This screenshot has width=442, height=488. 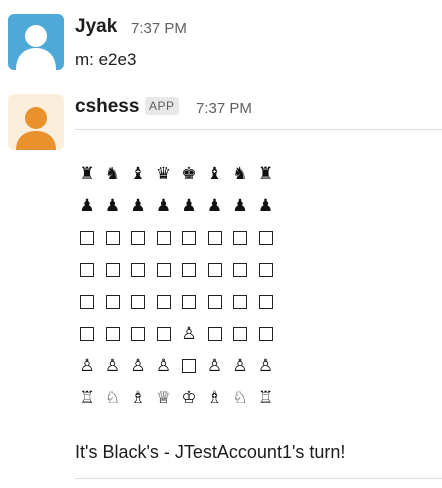 What do you see at coordinates (189, 173) in the screenshot?
I see `chess-piece: ♚` at bounding box center [189, 173].